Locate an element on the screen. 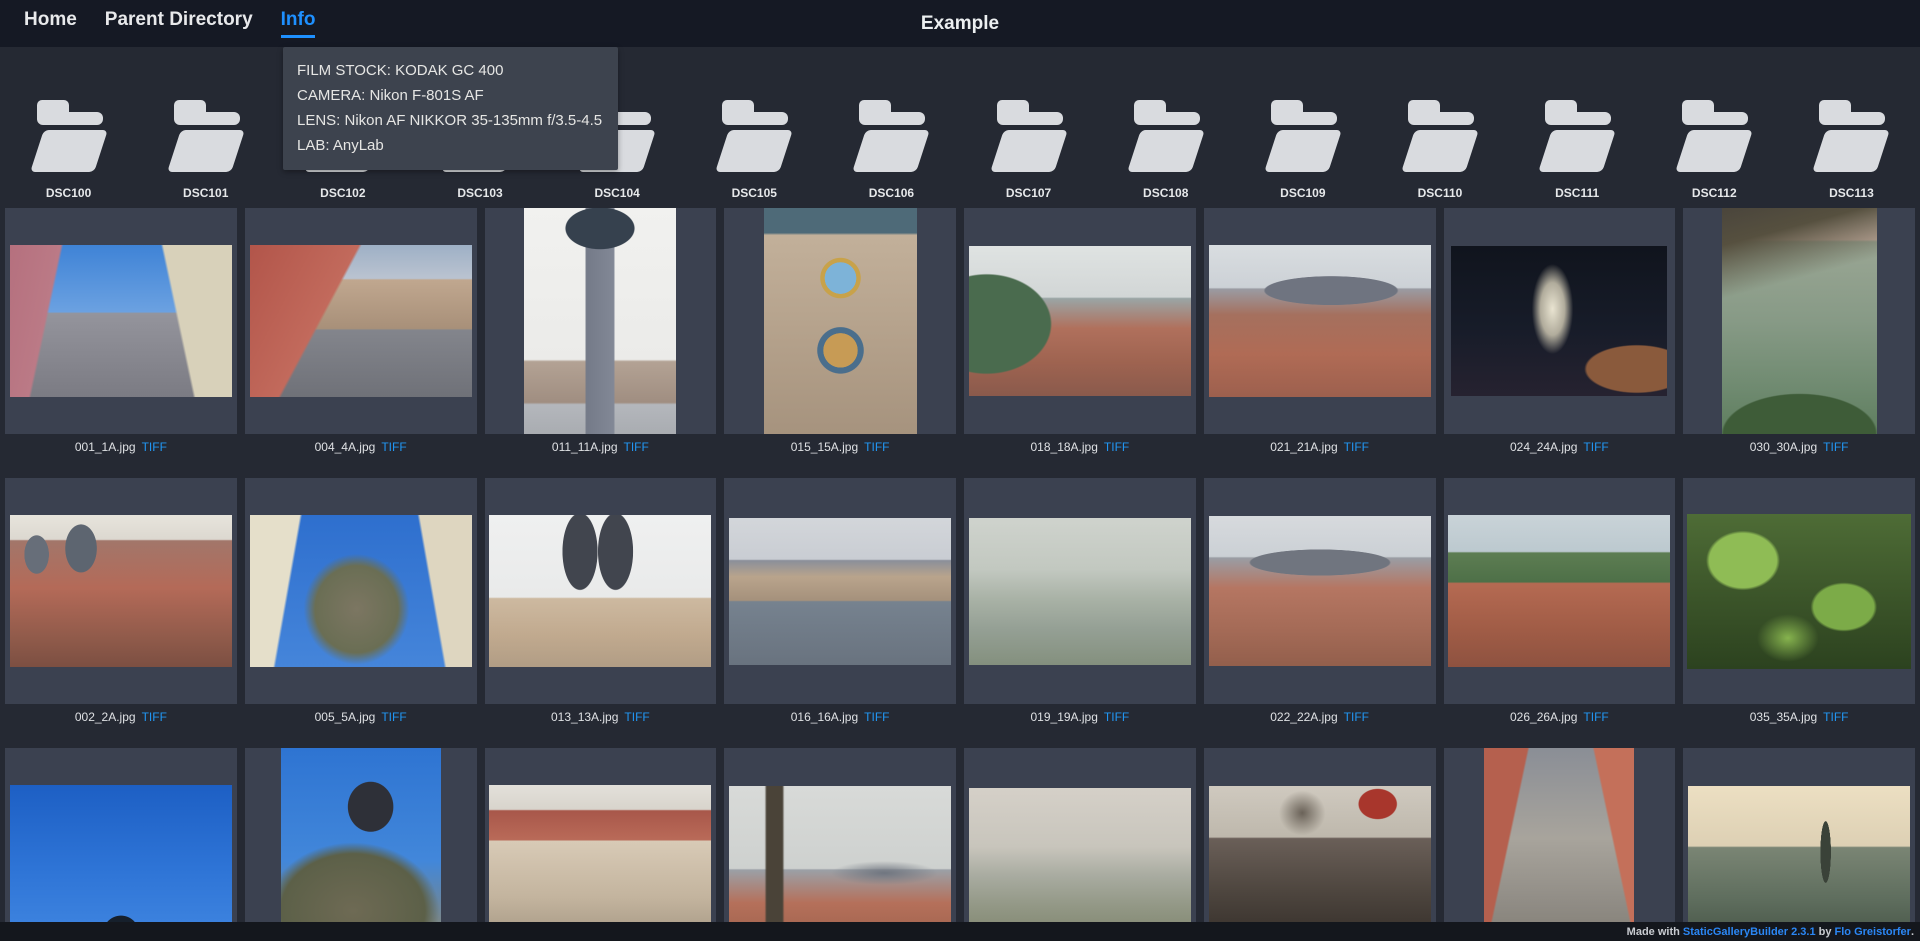 Image resolution: width=1920 pixels, height=941 pixels. photo-caption: 016_16A.jpg TIFF is located at coordinates (840, 718).